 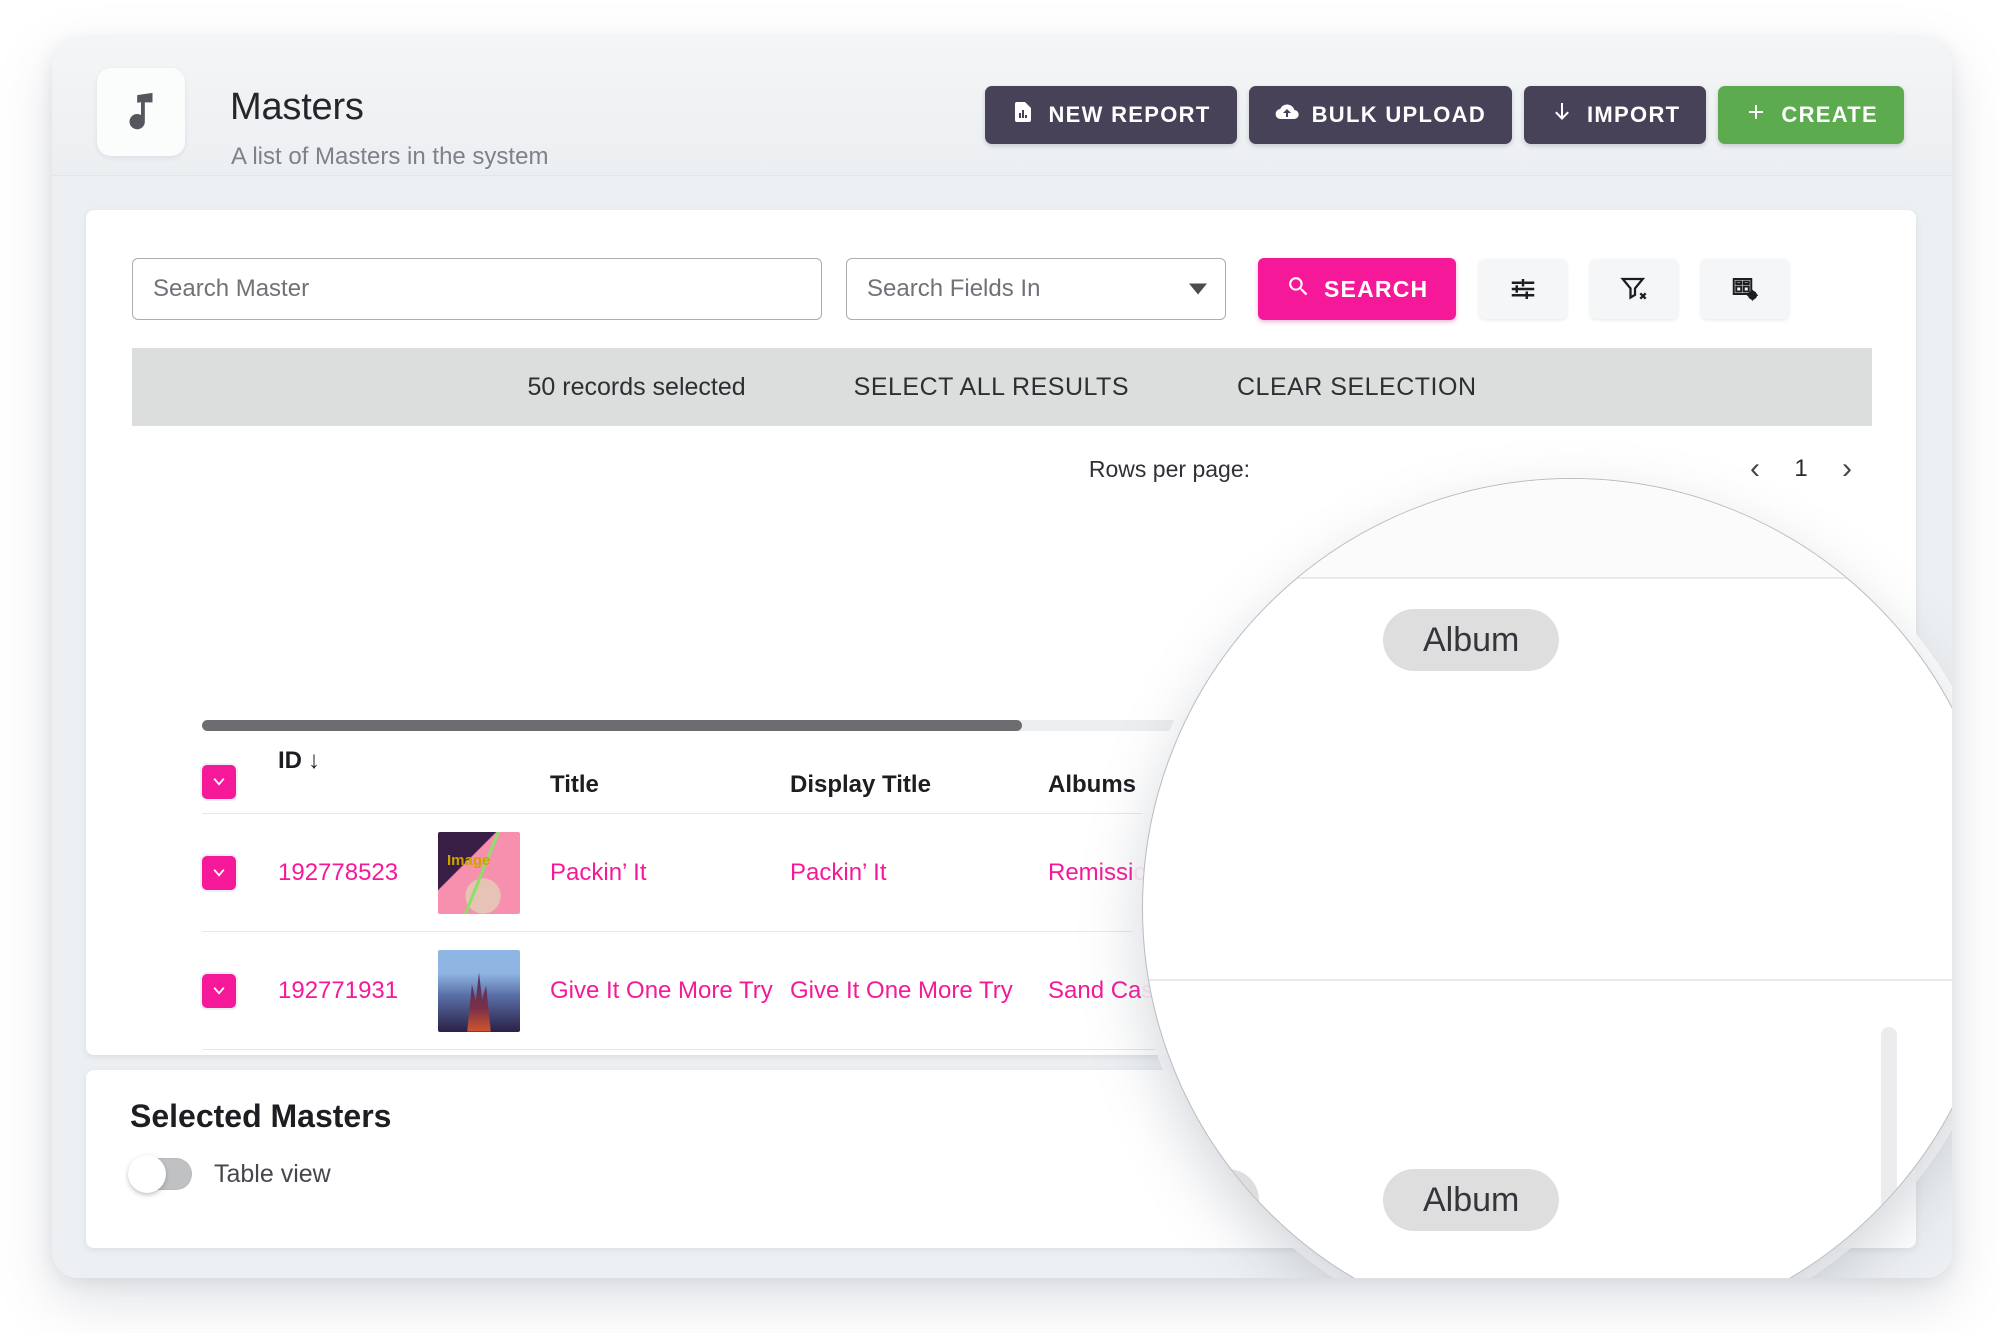 I want to click on cloud-upload-icon, so click(x=1287, y=115).